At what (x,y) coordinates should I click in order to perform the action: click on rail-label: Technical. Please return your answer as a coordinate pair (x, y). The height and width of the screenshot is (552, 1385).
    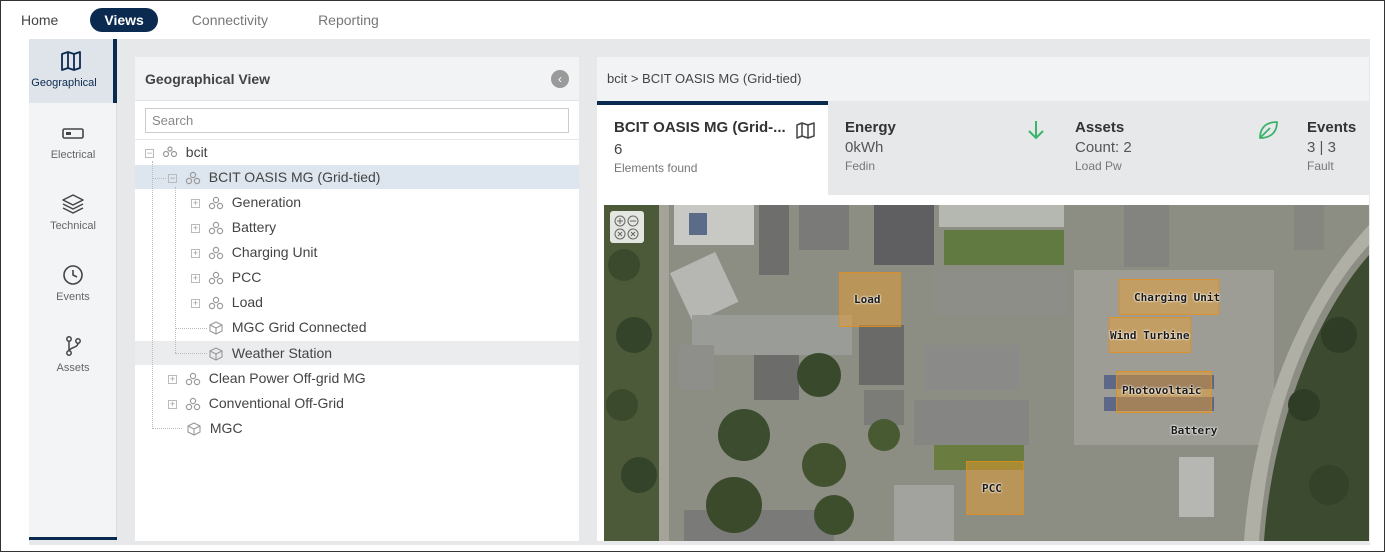
    Looking at the image, I should click on (73, 226).